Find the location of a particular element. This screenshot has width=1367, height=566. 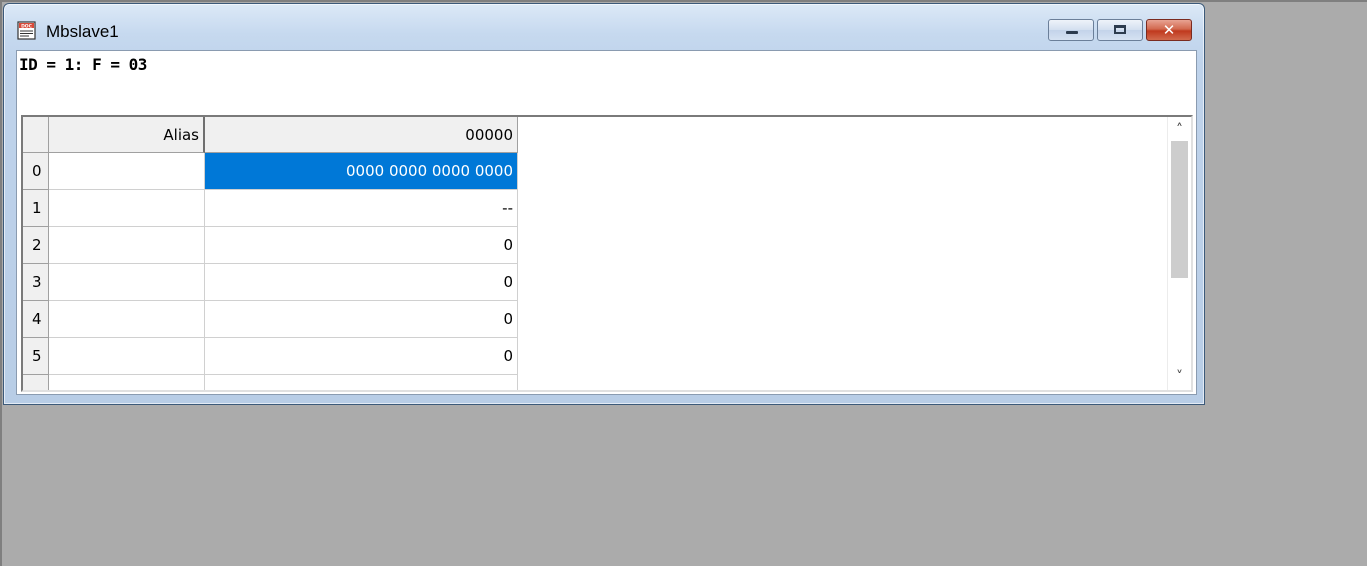

maximize-icon is located at coordinates (1120, 29).